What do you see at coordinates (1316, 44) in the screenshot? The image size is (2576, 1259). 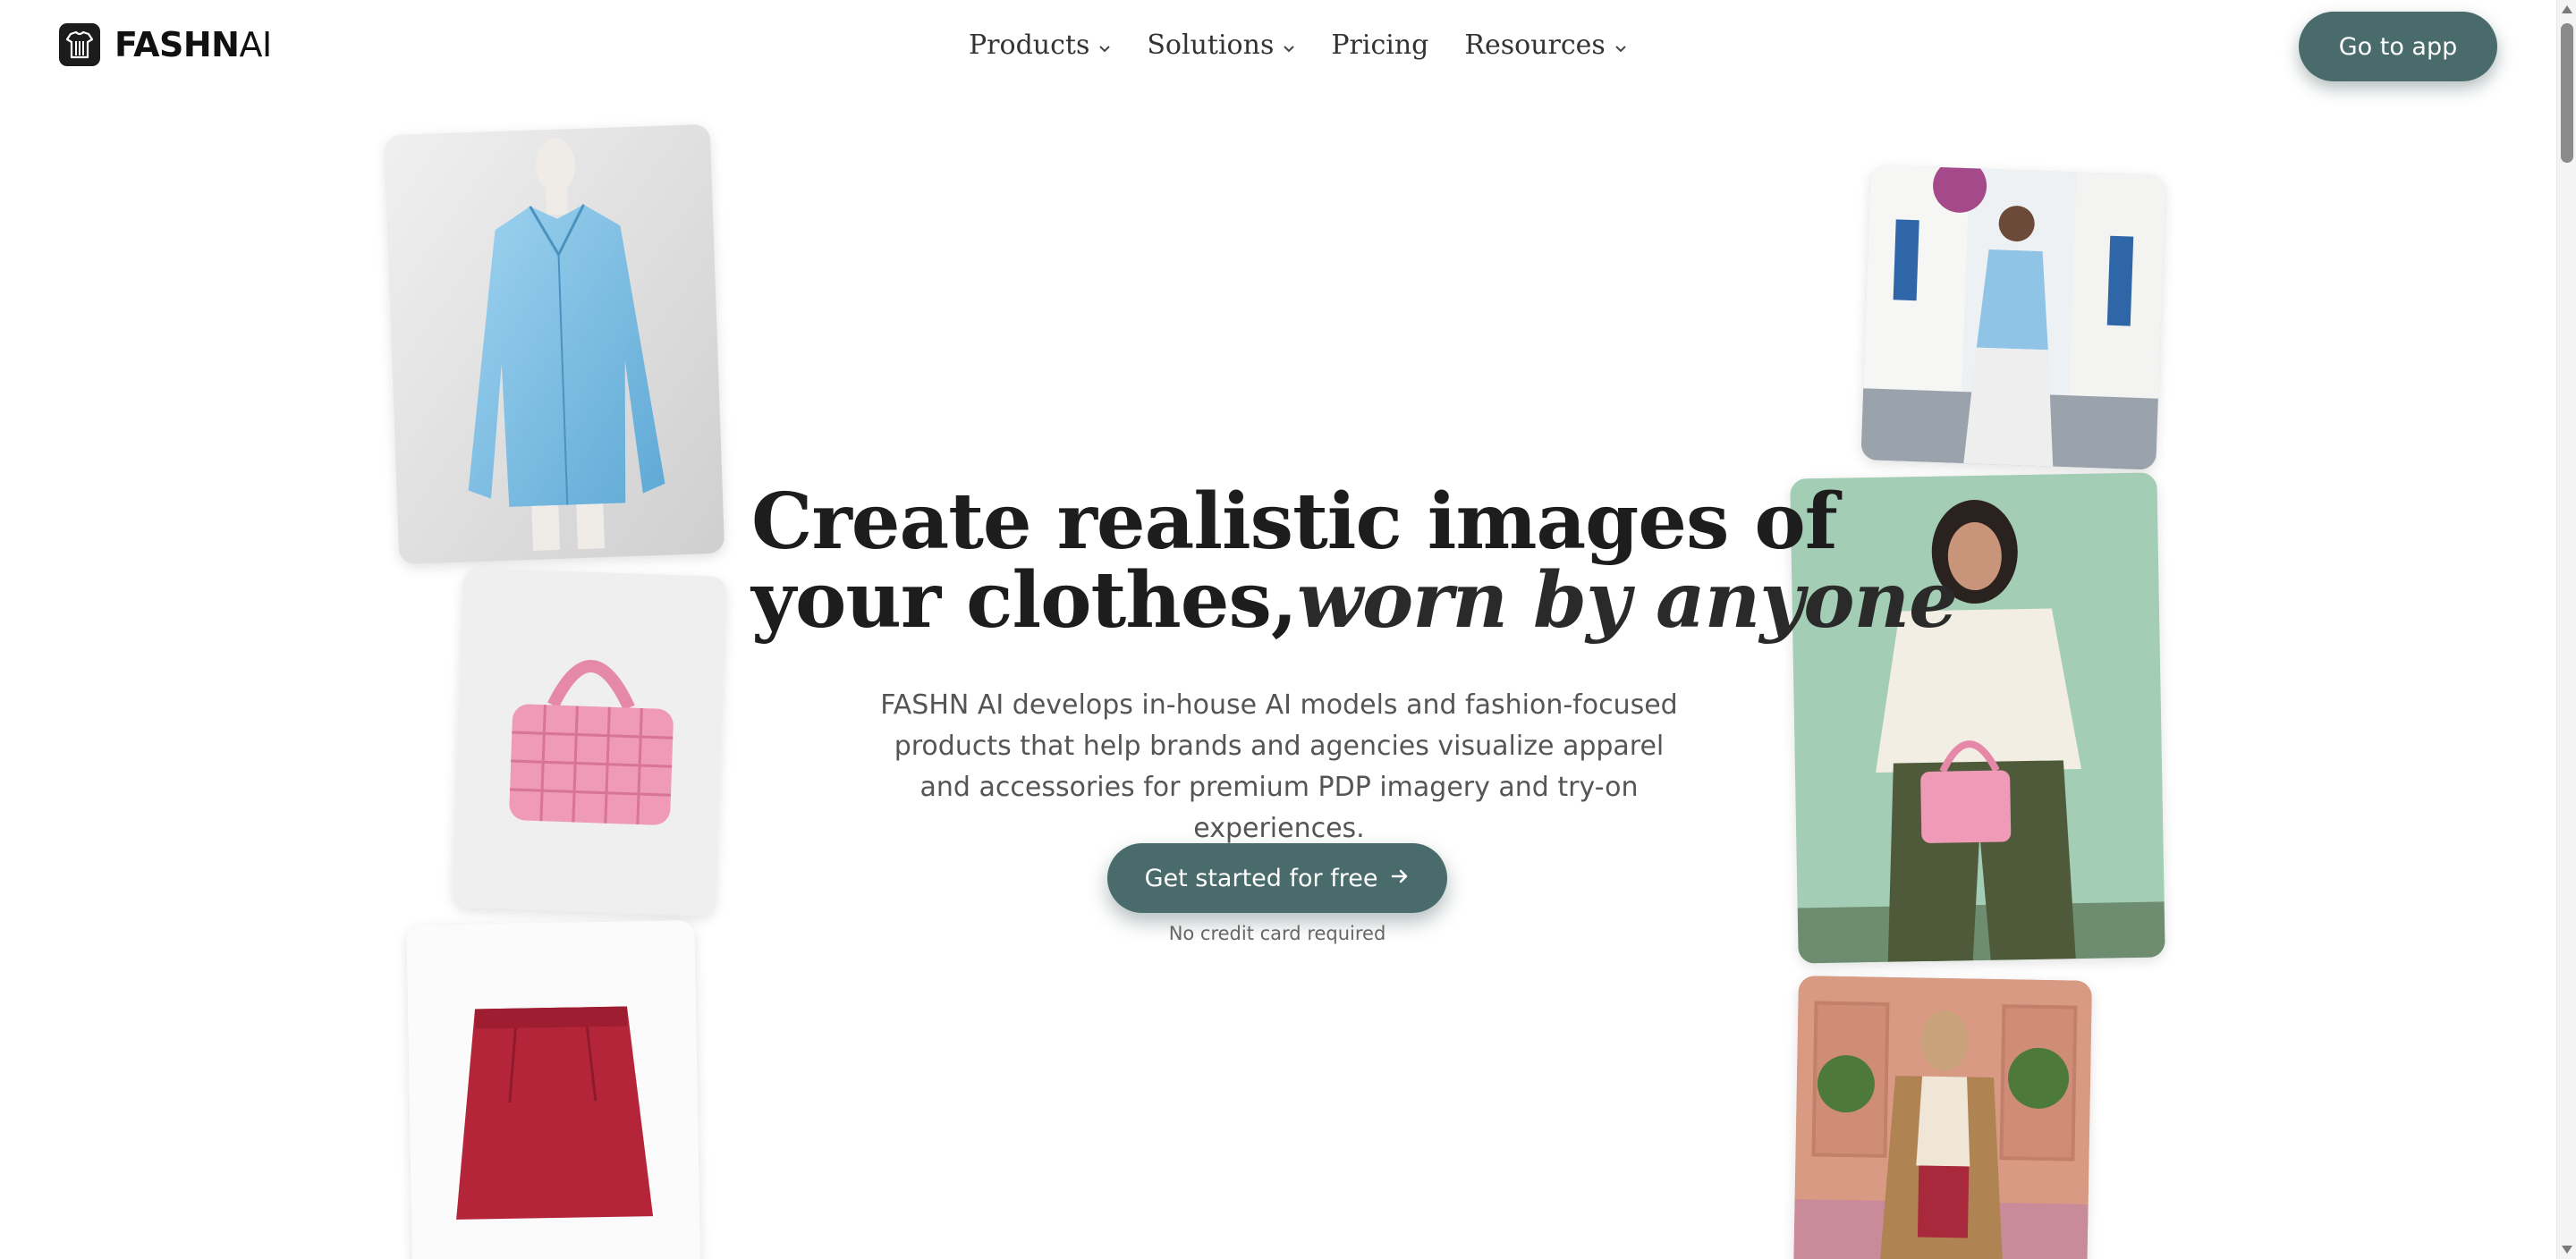 I see `main-nav: Products Solutions Pricing Resources` at bounding box center [1316, 44].